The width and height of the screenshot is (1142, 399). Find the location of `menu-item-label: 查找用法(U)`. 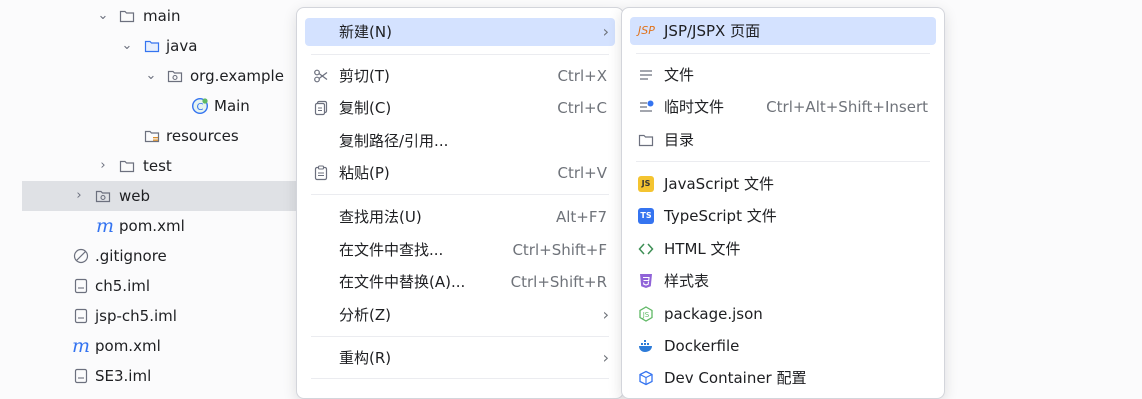

menu-item-label: 查找用法(U) is located at coordinates (380, 217).